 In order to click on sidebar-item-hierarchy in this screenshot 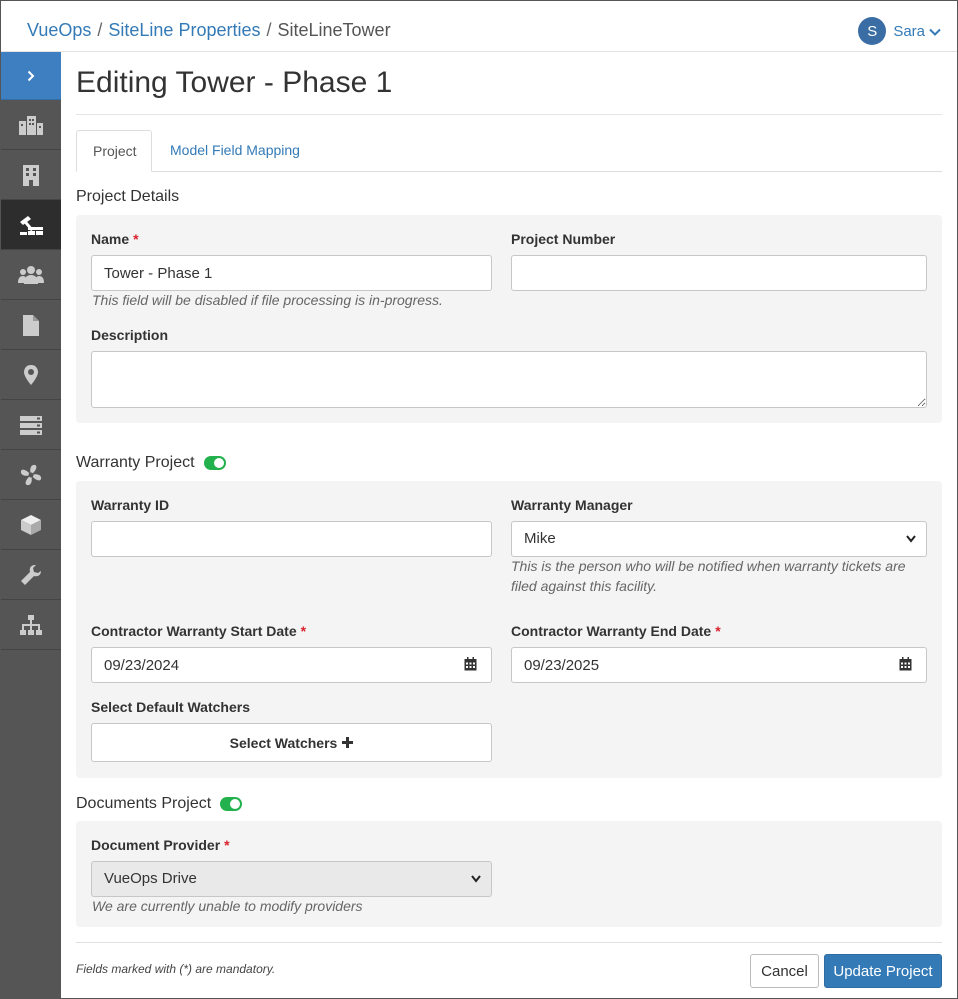, I will do `click(31, 625)`.